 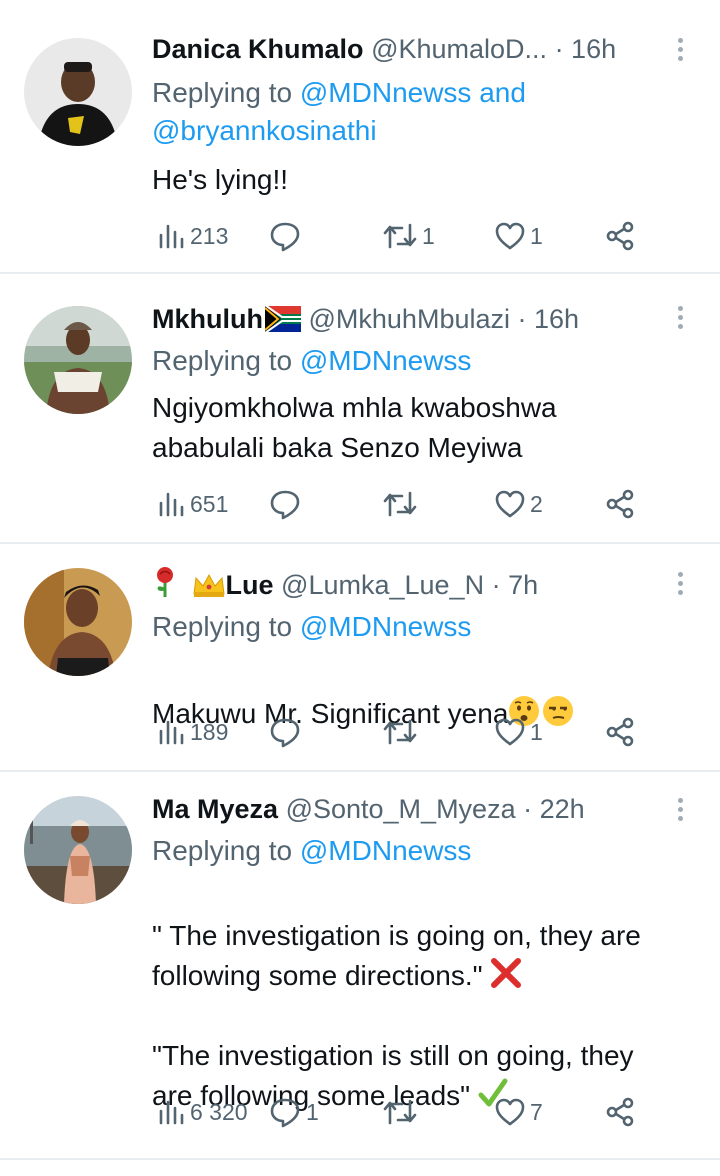 I want to click on cross-mark-icon, so click(x=506, y=973).